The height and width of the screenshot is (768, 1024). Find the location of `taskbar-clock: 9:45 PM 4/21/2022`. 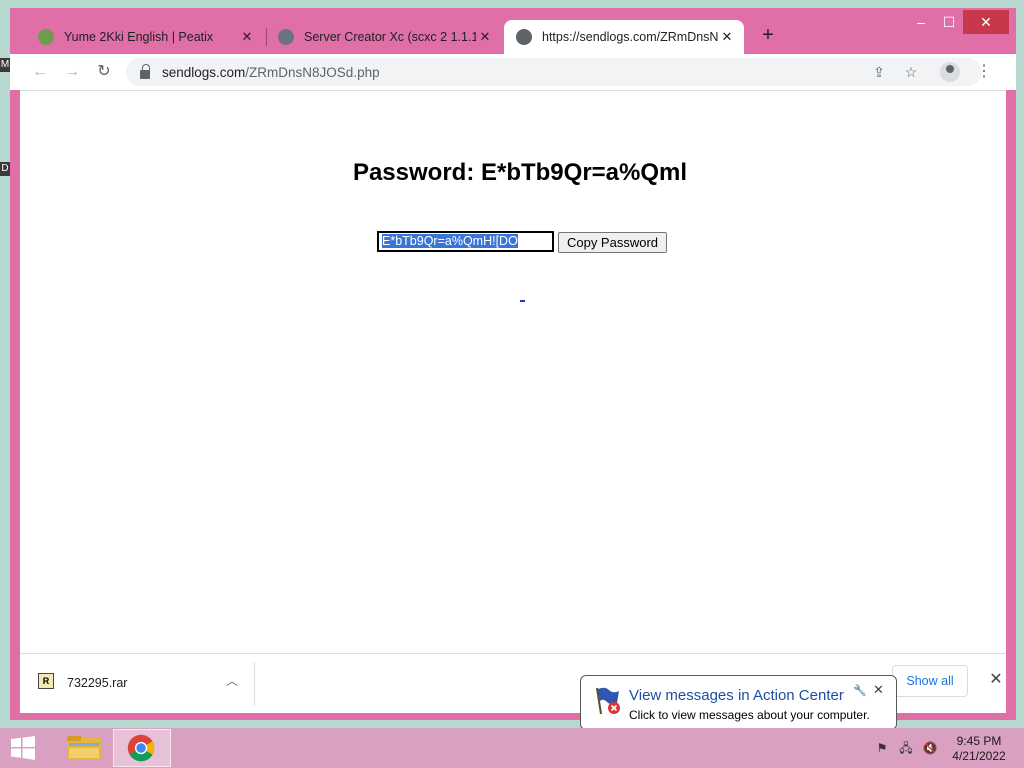

taskbar-clock: 9:45 PM 4/21/2022 is located at coordinates (979, 749).